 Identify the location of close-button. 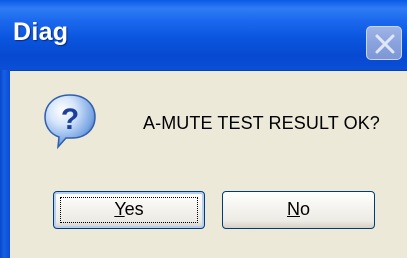
(384, 43).